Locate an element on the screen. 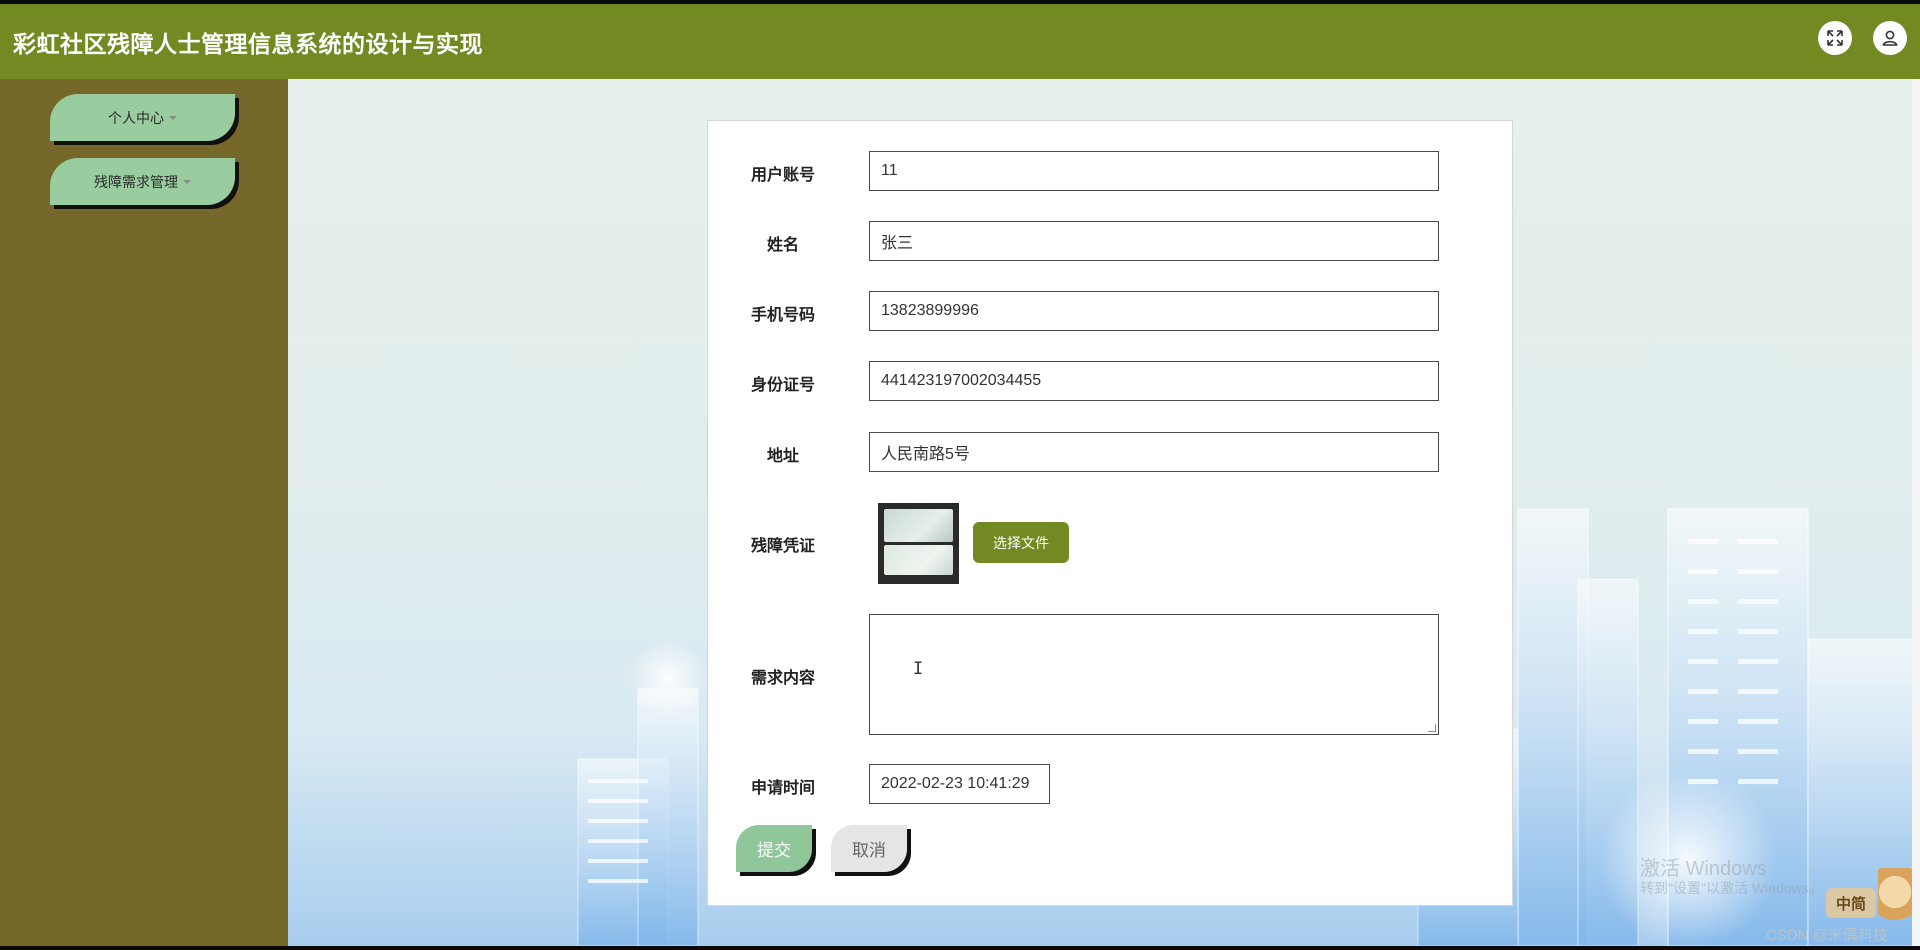 The width and height of the screenshot is (1920, 950). watermark-badge: 中简 is located at coordinates (1851, 903).